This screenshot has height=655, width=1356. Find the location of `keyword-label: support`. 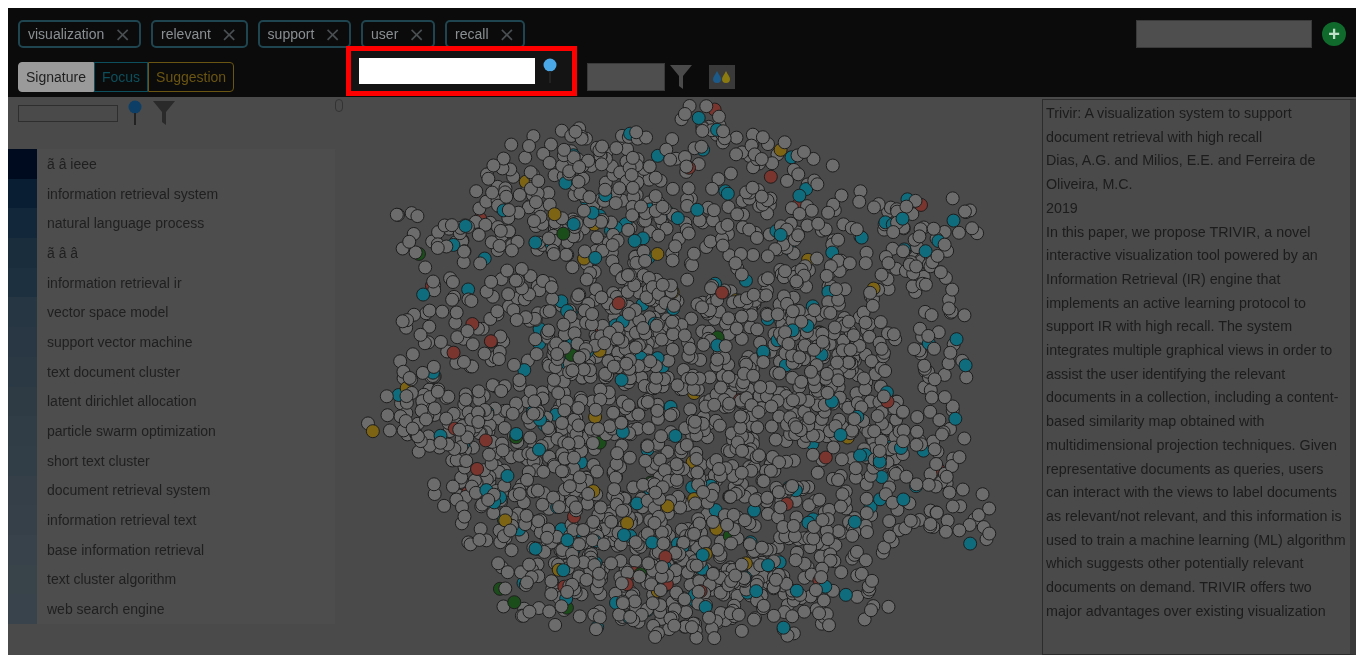

keyword-label: support is located at coordinates (291, 33).